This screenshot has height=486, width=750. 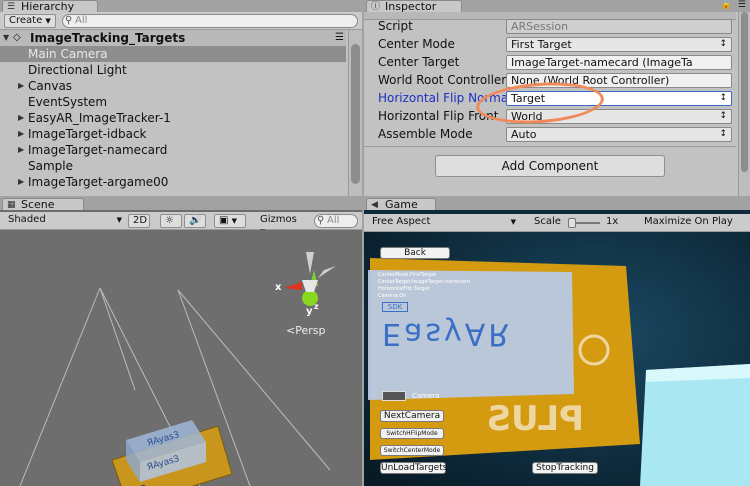 I want to click on hierarchy-item-label: EasyAR_ImageTracker-1, so click(x=99, y=118).